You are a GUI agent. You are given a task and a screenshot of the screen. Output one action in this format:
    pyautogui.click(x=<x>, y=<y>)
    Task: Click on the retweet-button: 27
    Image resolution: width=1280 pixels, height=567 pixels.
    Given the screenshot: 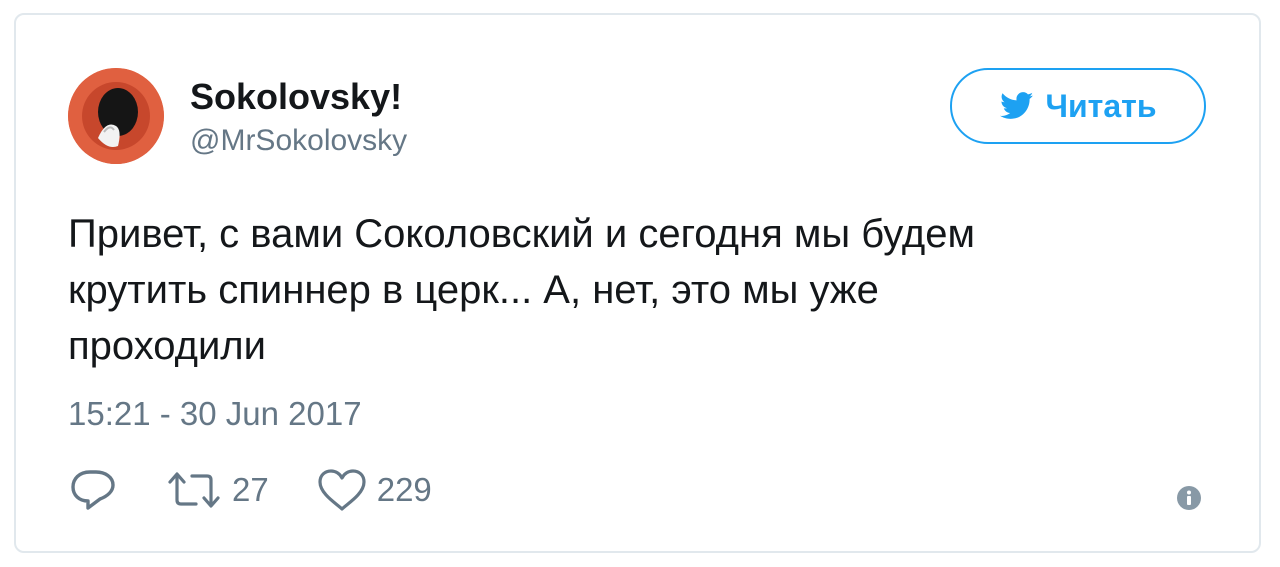 What is the action you would take?
    pyautogui.click(x=217, y=490)
    